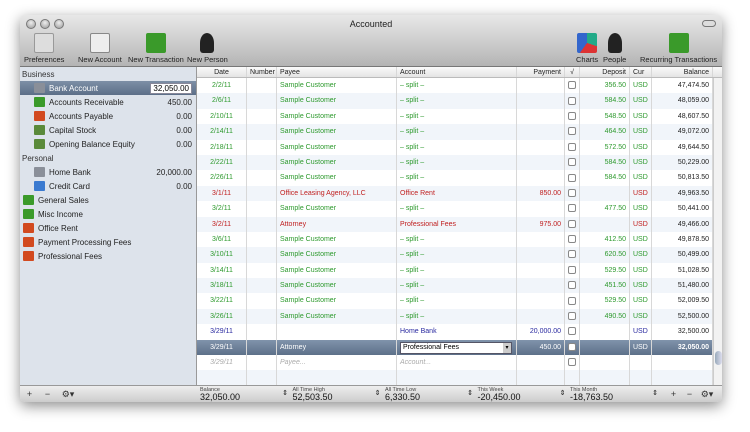 Image resolution: width=750 pixels, height=432 pixels. Describe the element at coordinates (222, 239) in the screenshot. I see `date-cell: 3/6/11` at that location.